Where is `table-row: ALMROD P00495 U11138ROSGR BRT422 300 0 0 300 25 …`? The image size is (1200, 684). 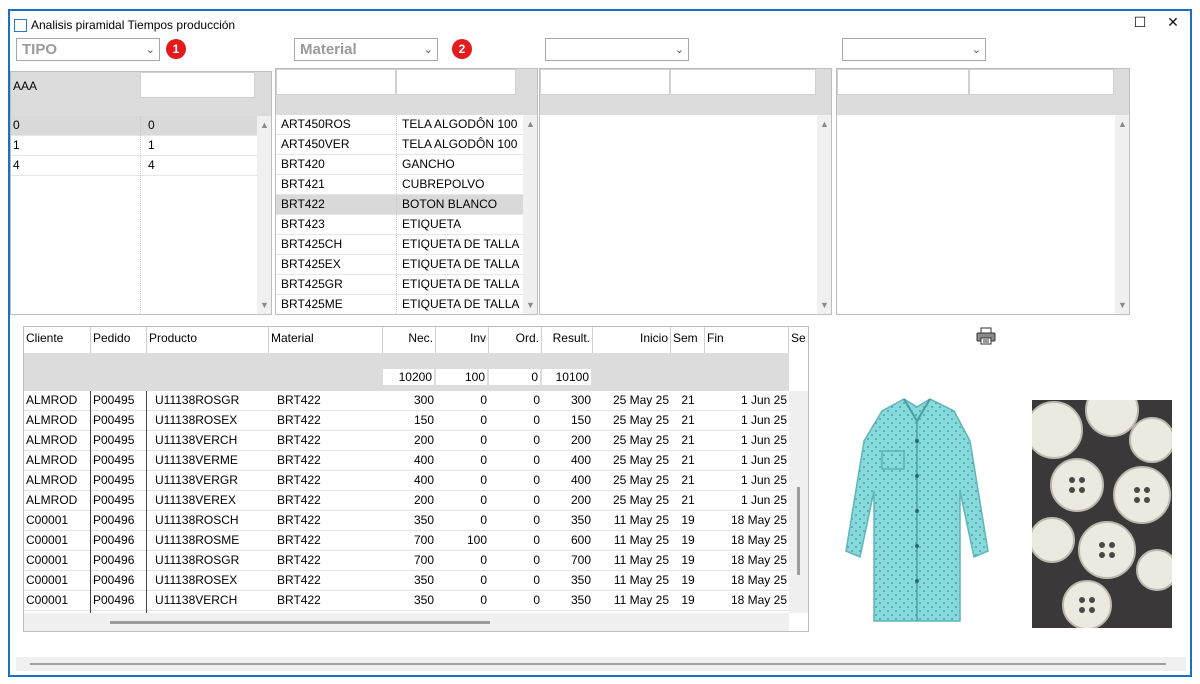 table-row: ALMROD P00495 U11138ROSGR BRT422 300 0 0 300 25 … is located at coordinates (406, 401).